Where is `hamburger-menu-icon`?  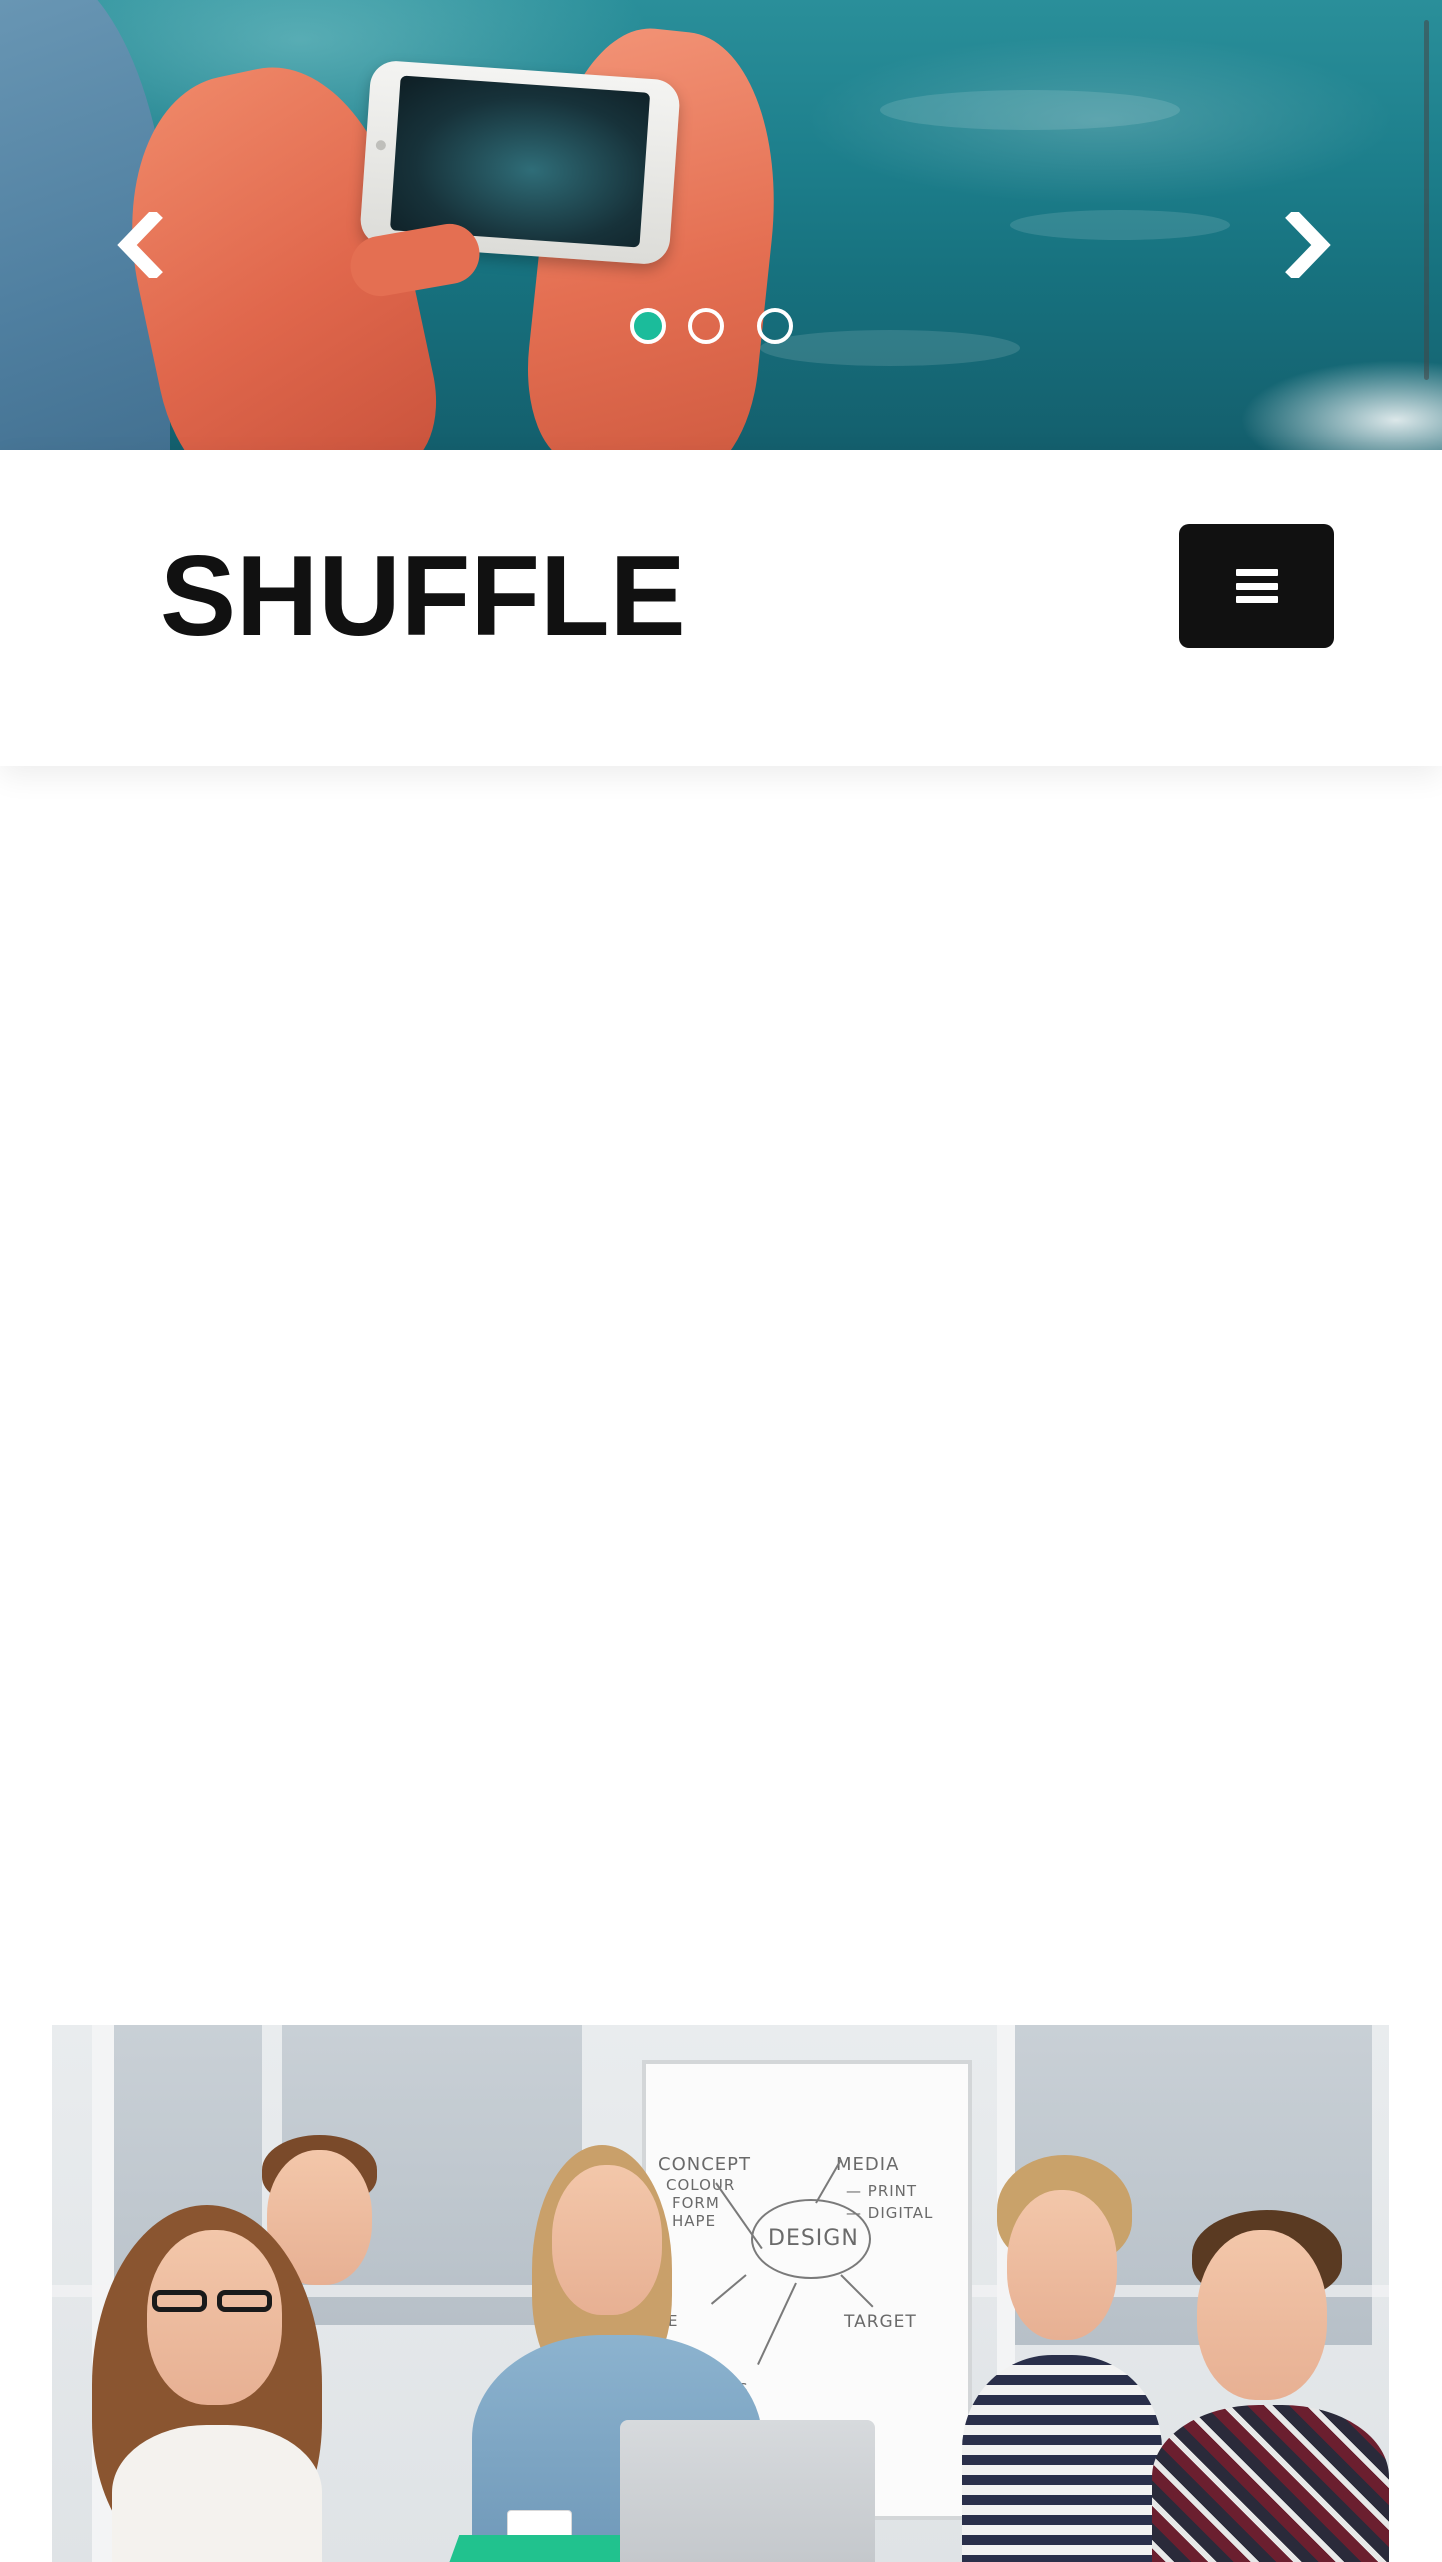 hamburger-menu-icon is located at coordinates (1256, 586).